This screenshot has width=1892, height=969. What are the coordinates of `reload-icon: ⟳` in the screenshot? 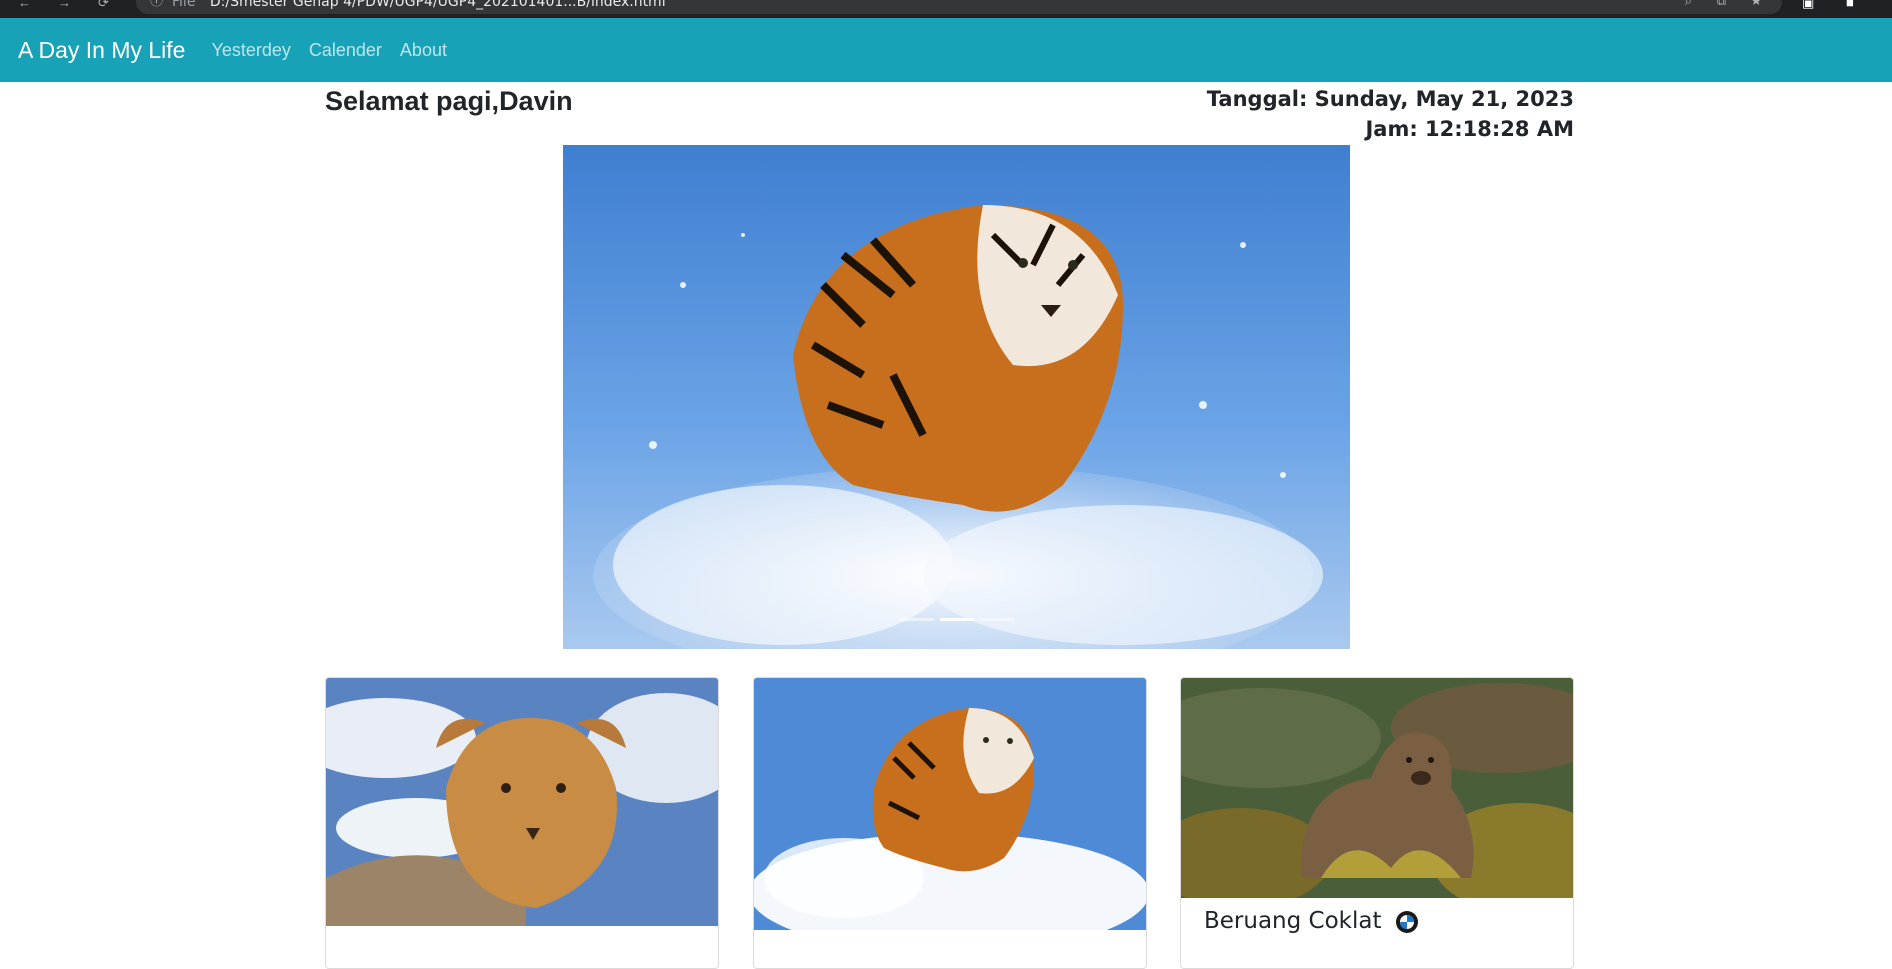 It's located at (103, 5).